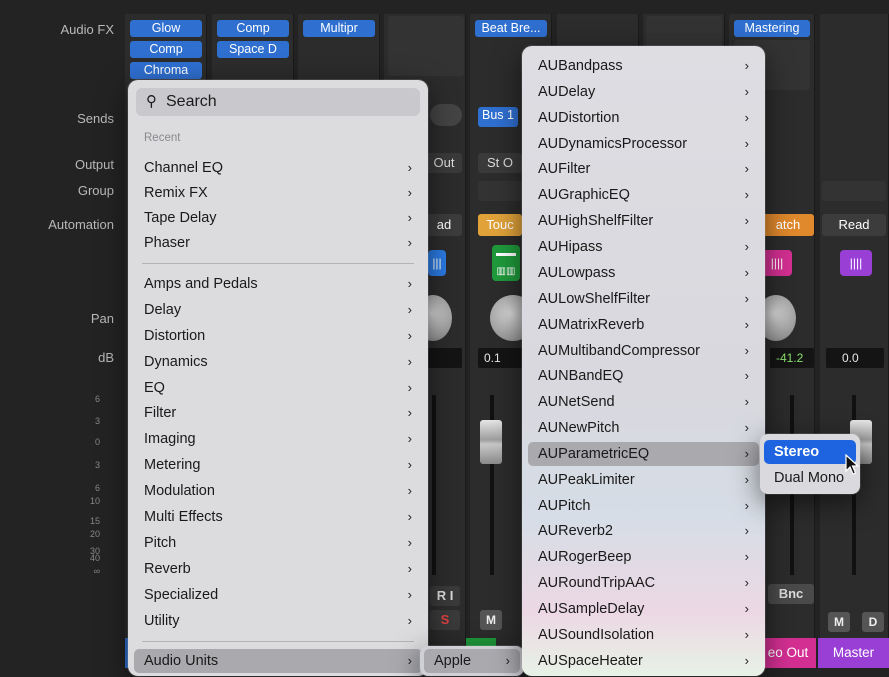 The image size is (889, 677). Describe the element at coordinates (643, 273) in the screenshot. I see `menu-item-aulowpass: AULowpass ›` at that location.